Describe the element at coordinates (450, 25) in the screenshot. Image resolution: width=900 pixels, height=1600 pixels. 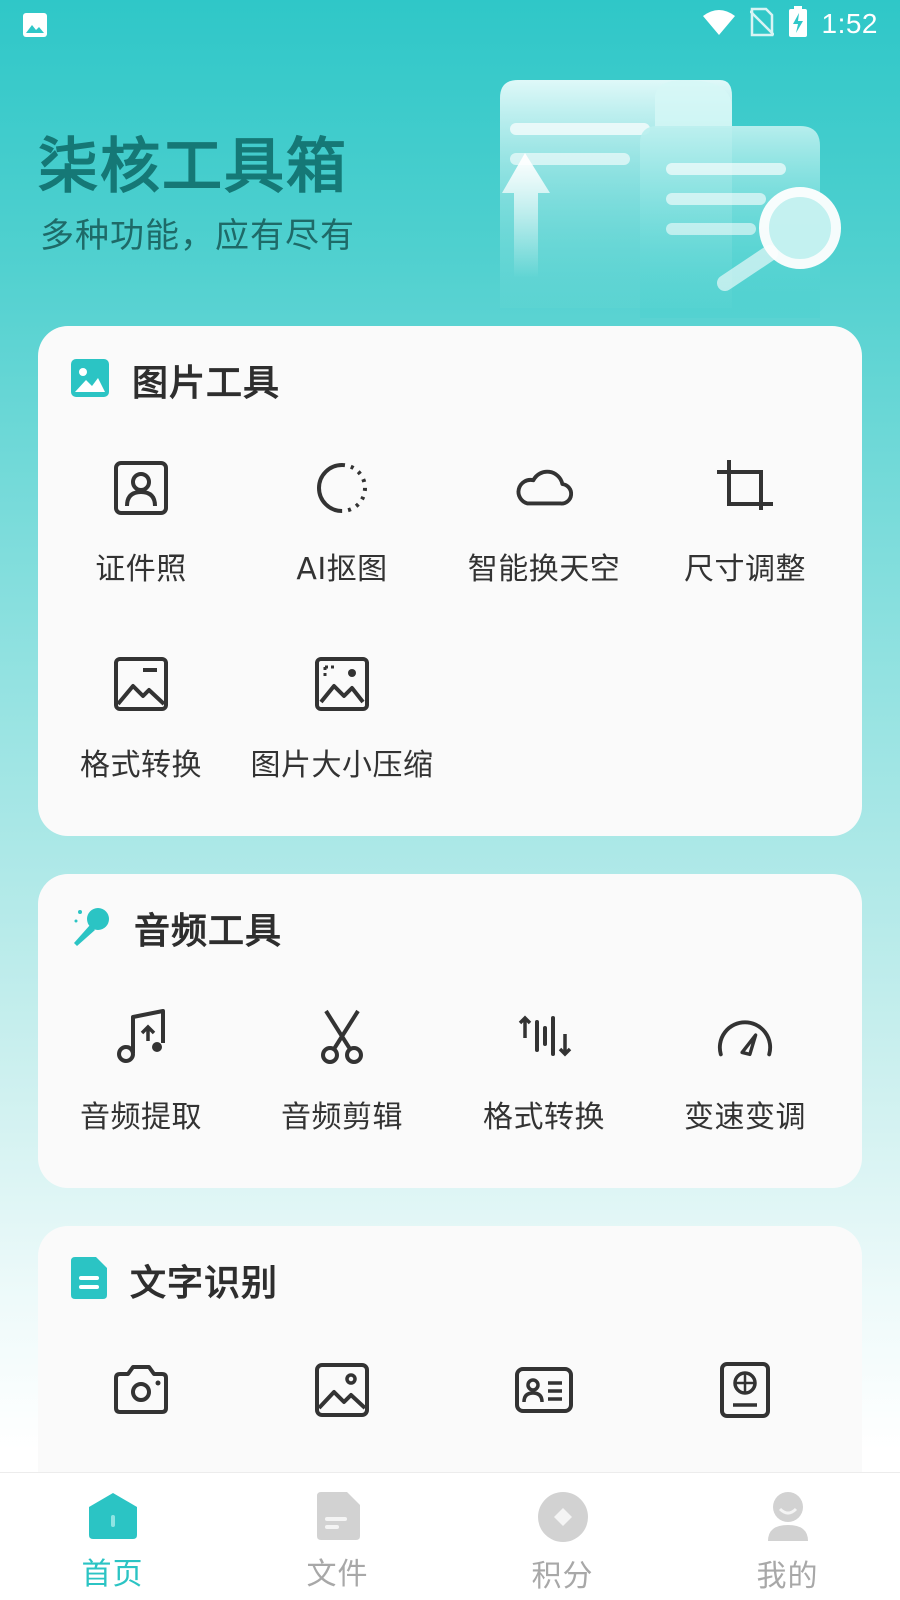
I see `status-bar: 1:52` at that location.